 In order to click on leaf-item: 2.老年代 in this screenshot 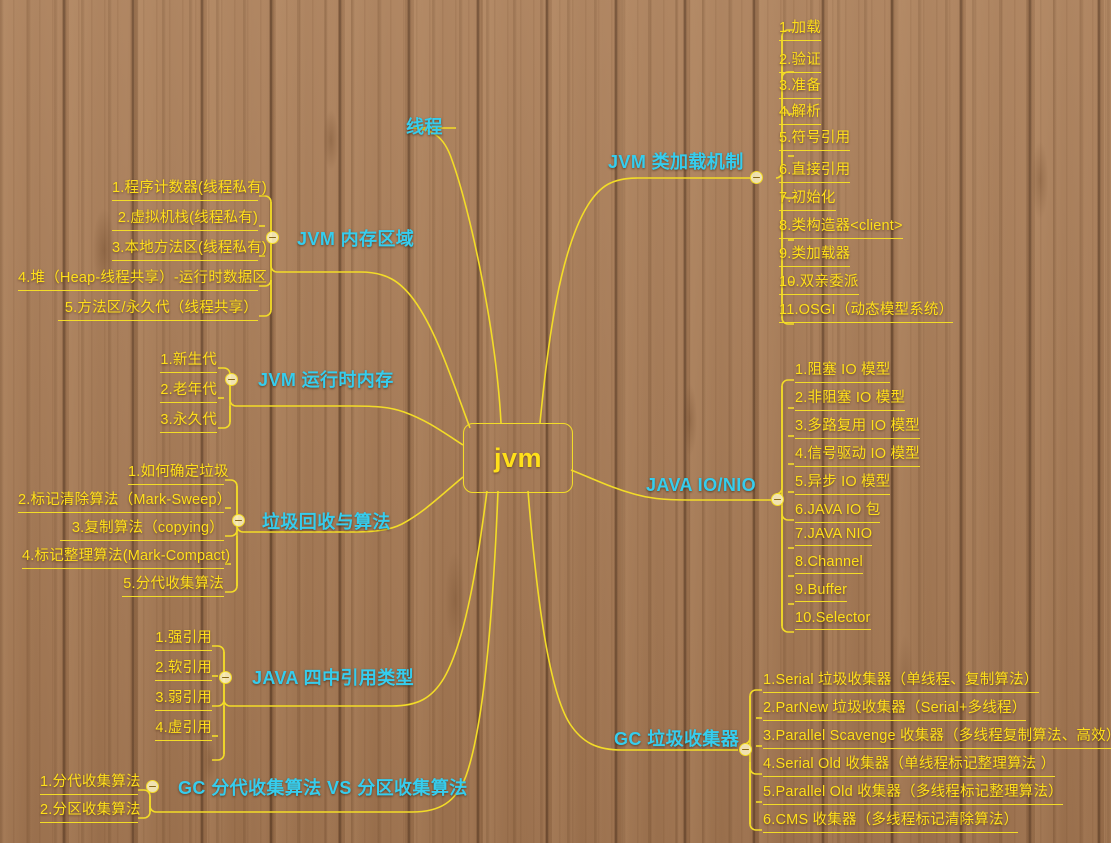, I will do `click(188, 390)`.